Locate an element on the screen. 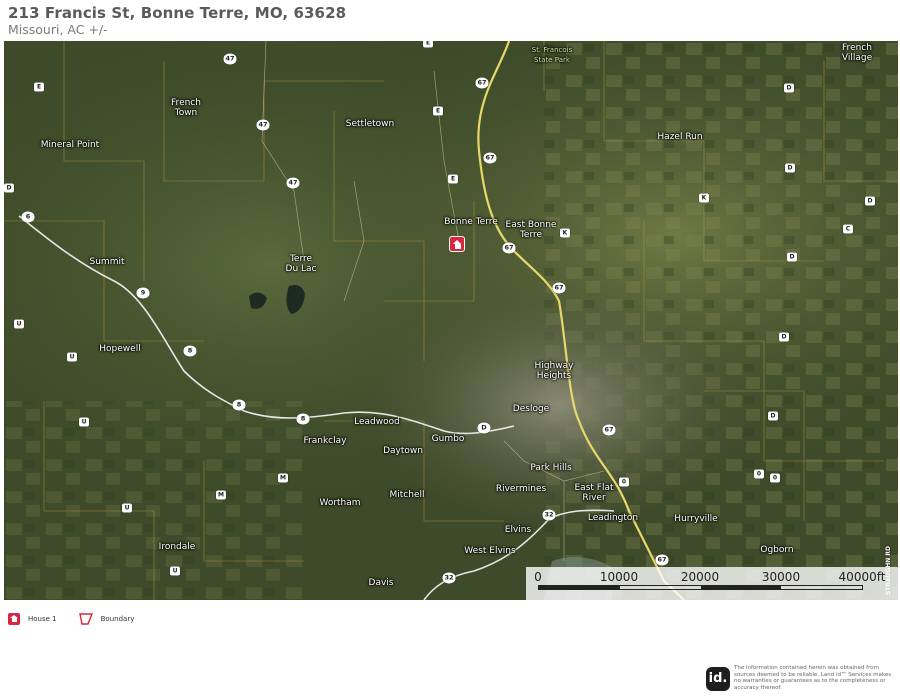 The width and height of the screenshot is (900, 696). scale-label: 0 is located at coordinates (538, 577).